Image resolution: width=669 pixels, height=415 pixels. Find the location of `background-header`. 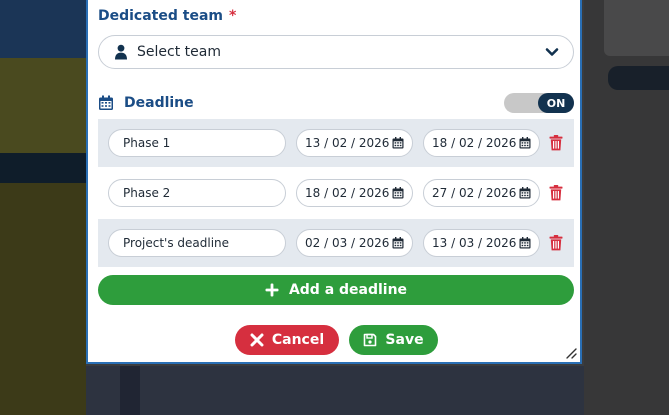

background-header is located at coordinates (43, 29).